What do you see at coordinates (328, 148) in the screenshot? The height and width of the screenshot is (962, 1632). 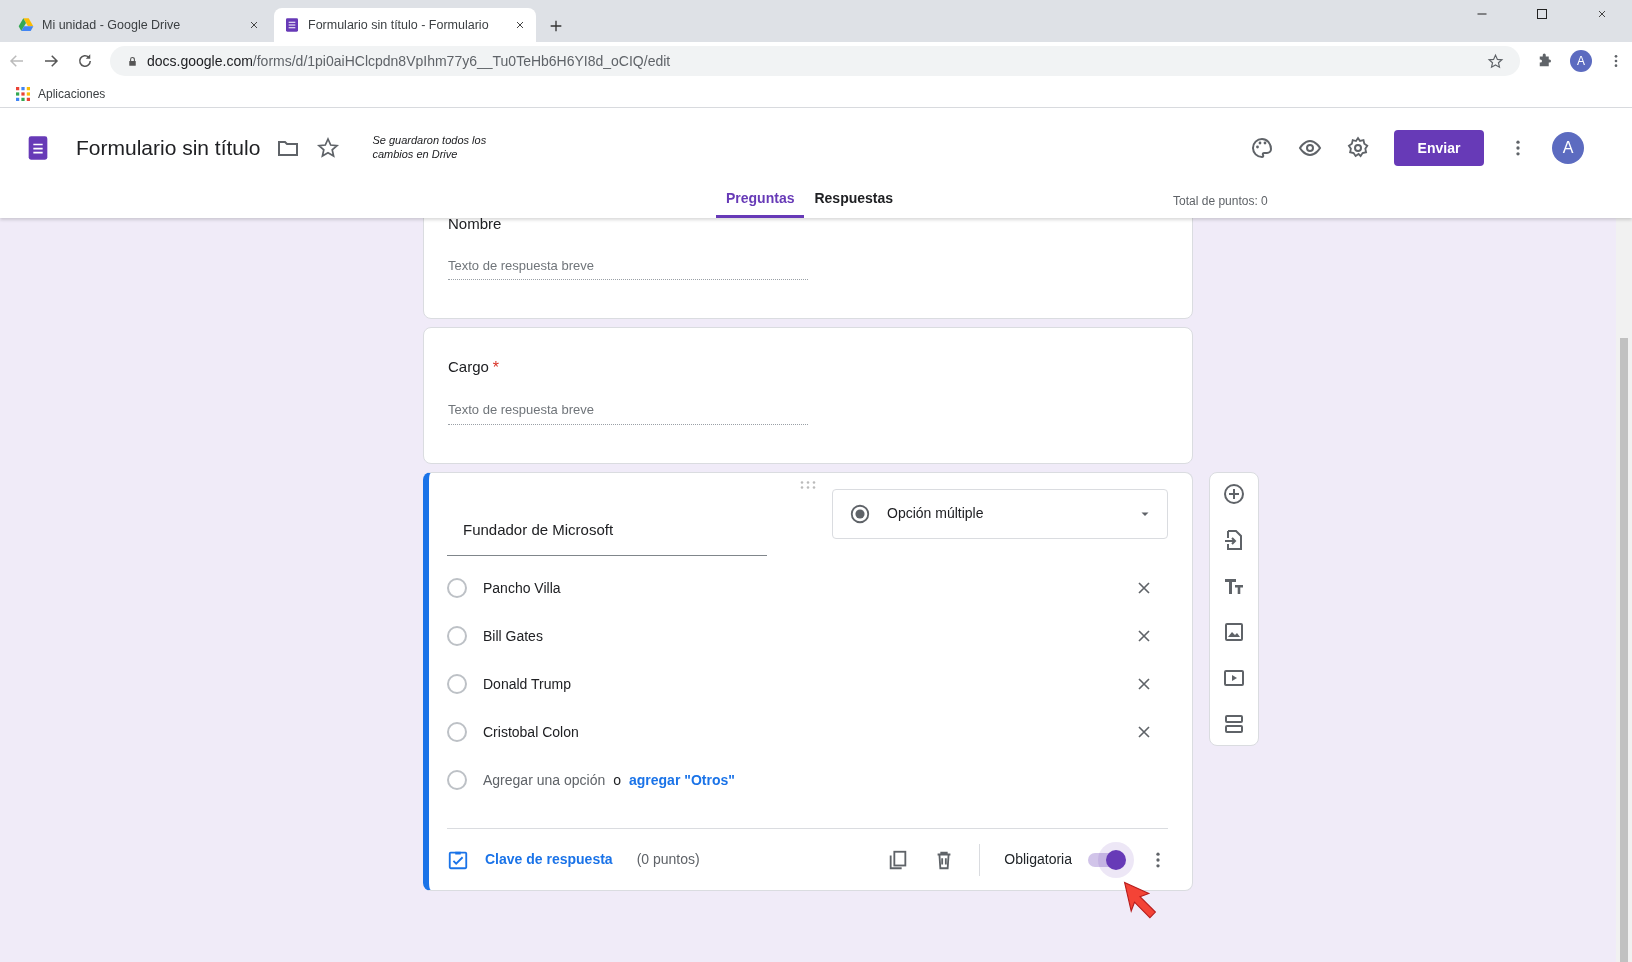 I see `star-icon` at bounding box center [328, 148].